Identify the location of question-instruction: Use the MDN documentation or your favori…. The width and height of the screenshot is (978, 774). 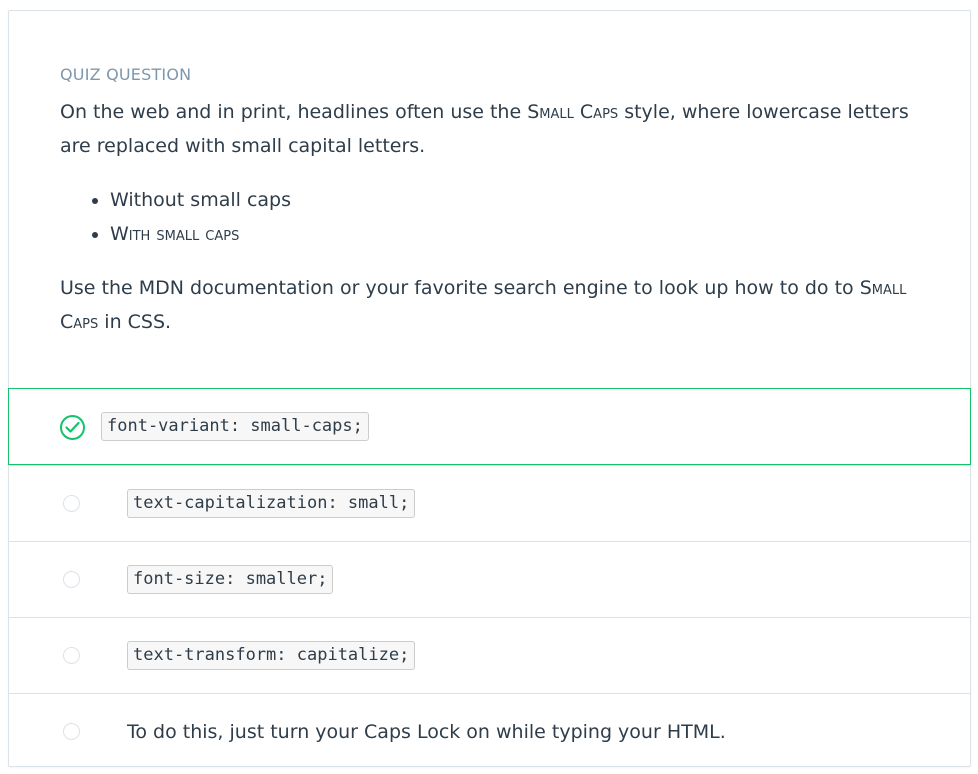
(489, 305).